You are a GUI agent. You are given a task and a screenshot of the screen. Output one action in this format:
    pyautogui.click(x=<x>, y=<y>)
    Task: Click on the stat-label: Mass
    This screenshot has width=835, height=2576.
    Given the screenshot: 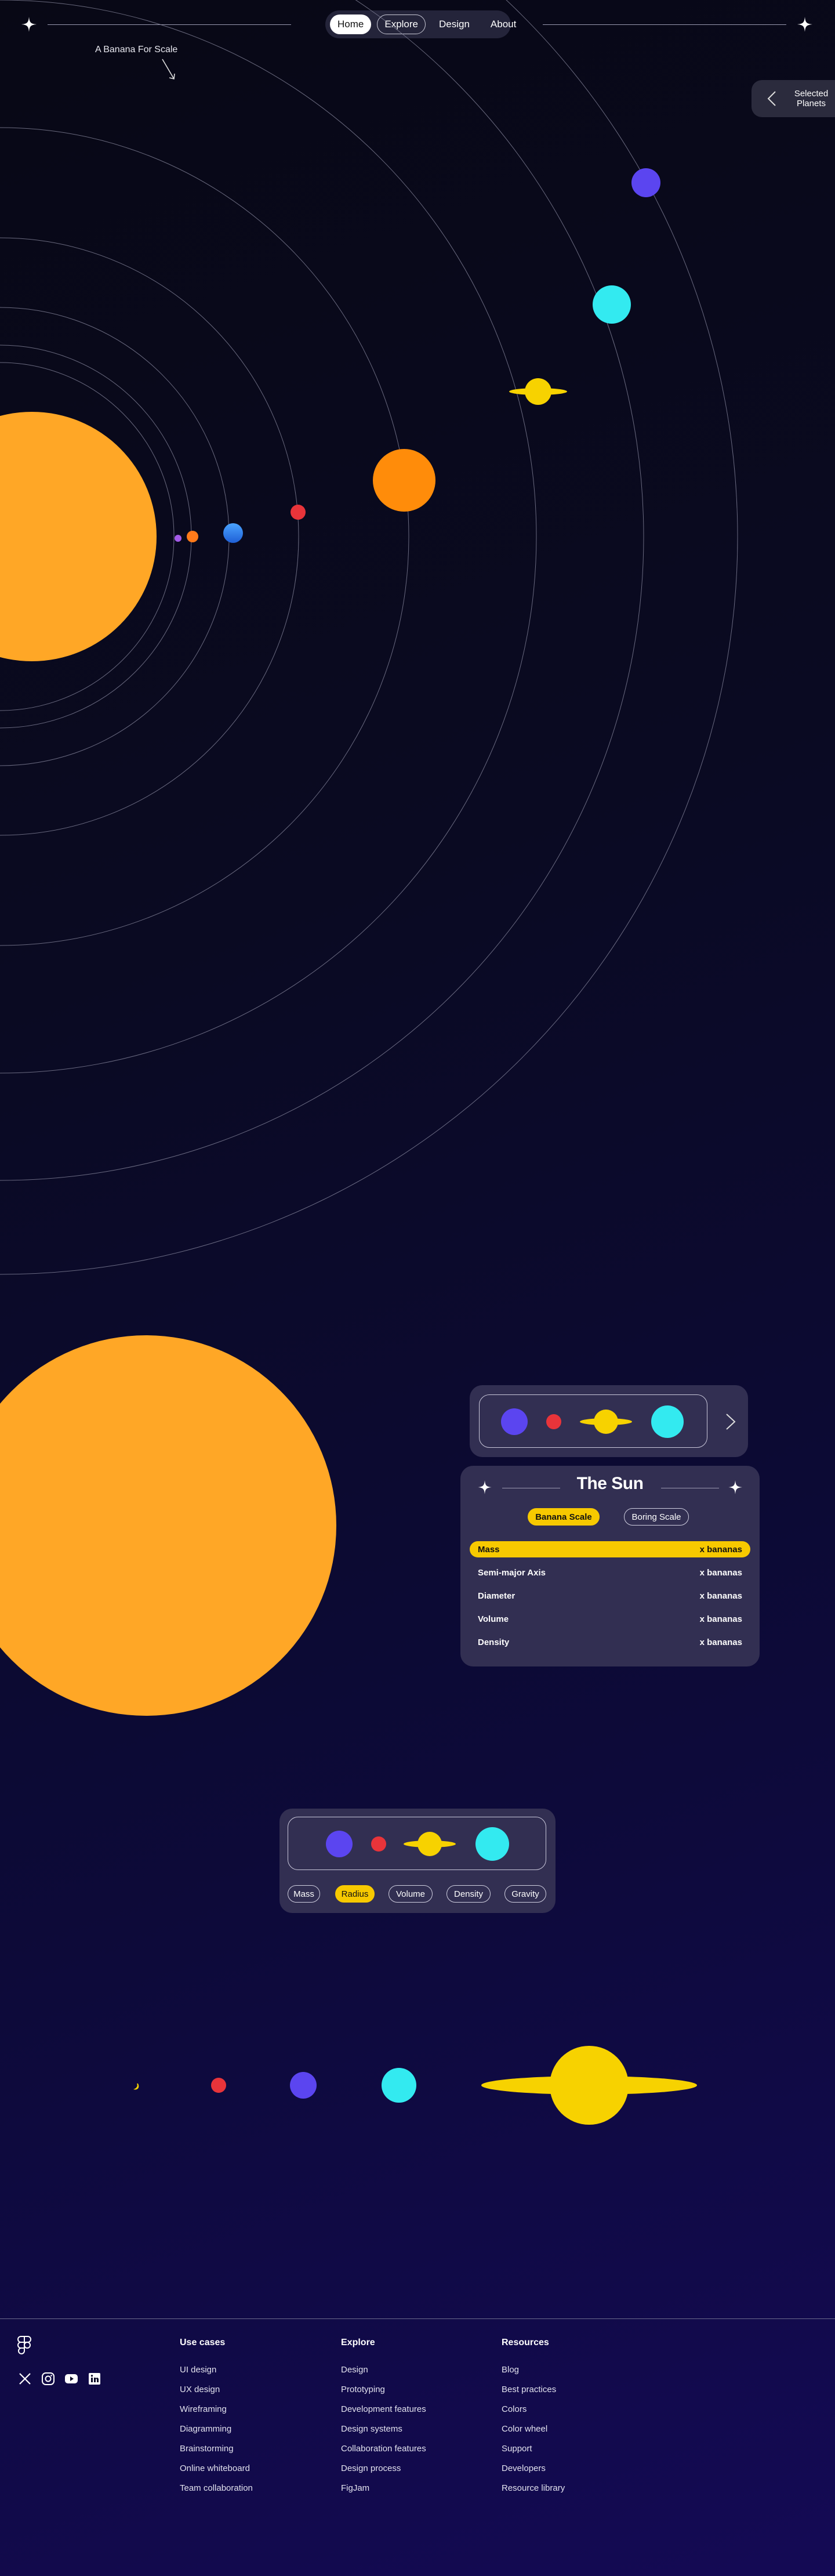 What is the action you would take?
    pyautogui.click(x=489, y=1550)
    